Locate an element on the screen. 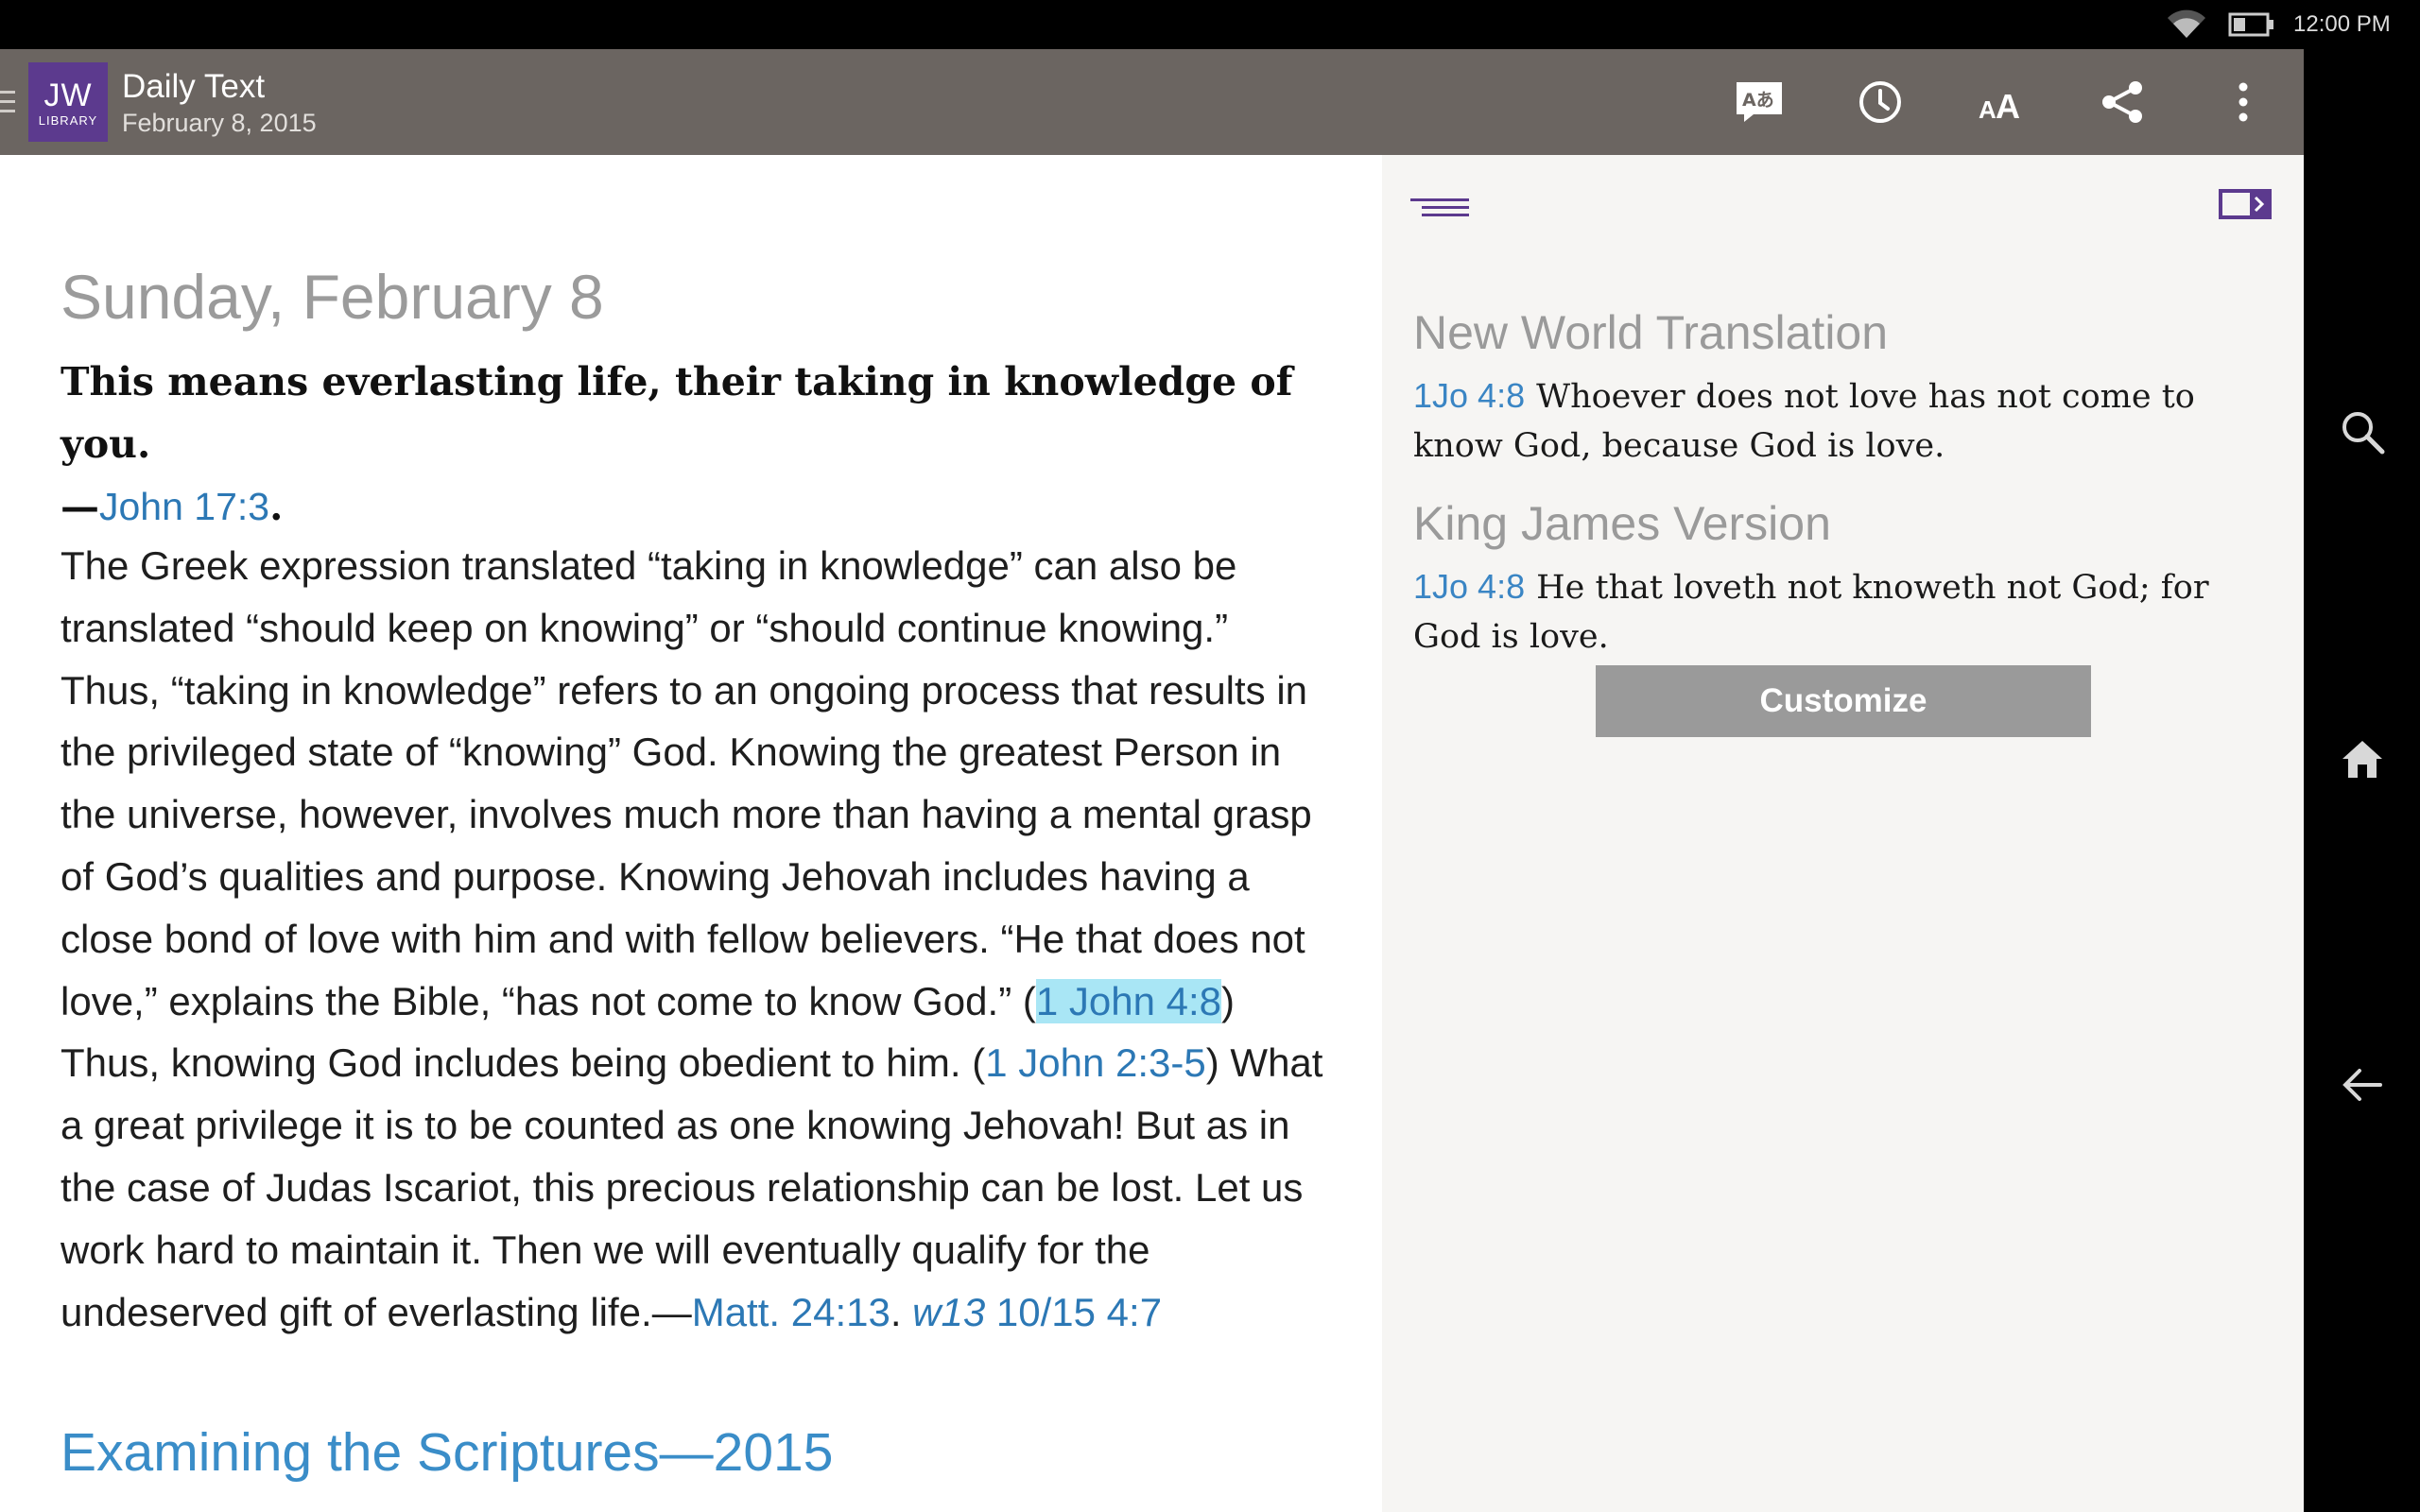  publication-link-reference: 10/15 4:7 is located at coordinates (1073, 1312).